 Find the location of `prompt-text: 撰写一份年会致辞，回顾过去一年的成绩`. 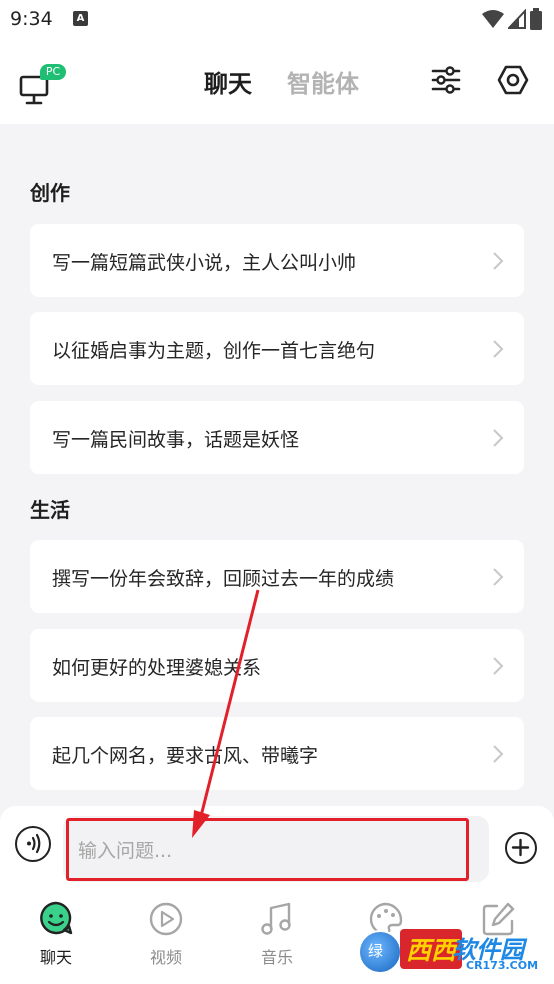

prompt-text: 撰写一份年会致辞，回顾过去一年的成绩 is located at coordinates (223, 579).